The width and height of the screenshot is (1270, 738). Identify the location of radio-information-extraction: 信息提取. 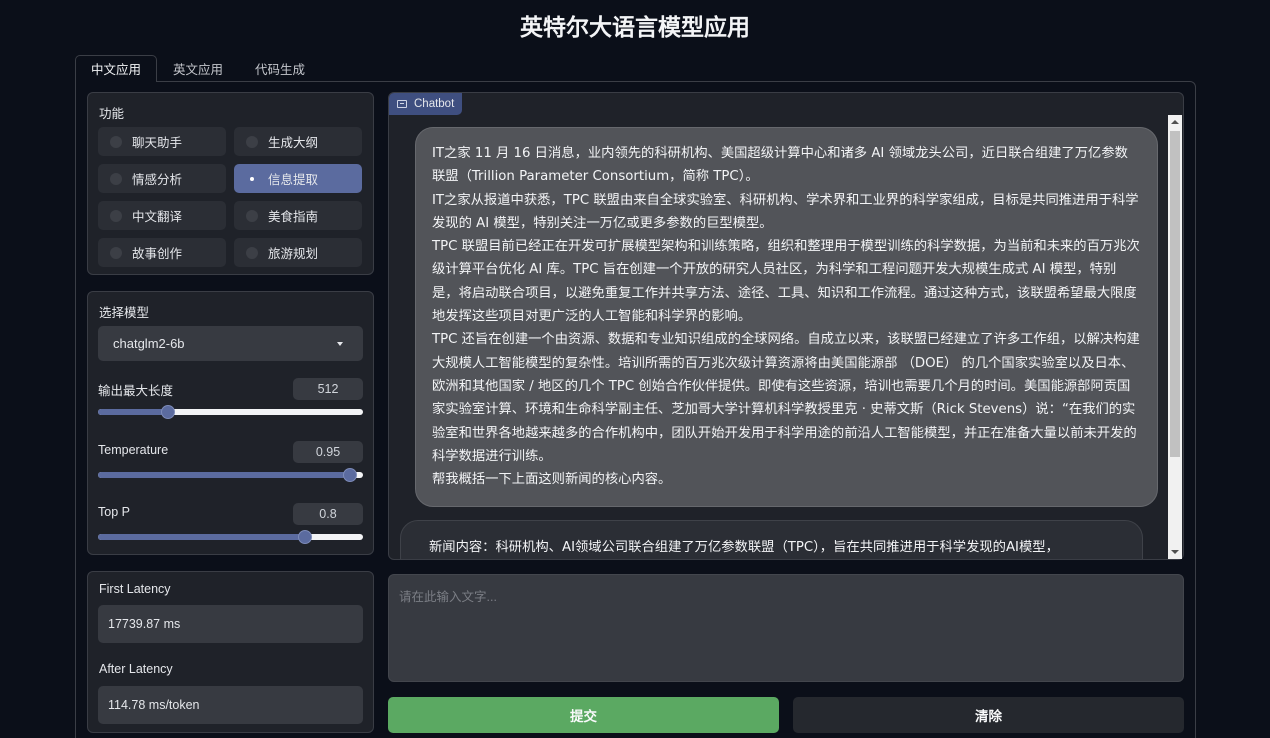
(298, 178).